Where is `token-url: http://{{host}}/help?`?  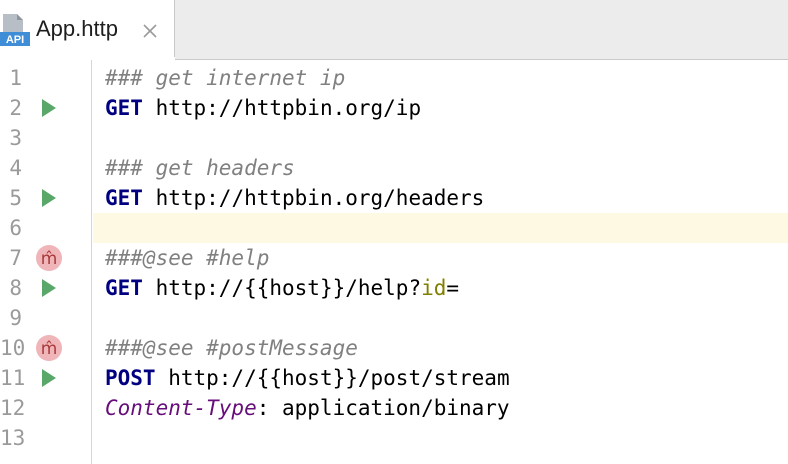 token-url: http://{{host}}/help? is located at coordinates (282, 288).